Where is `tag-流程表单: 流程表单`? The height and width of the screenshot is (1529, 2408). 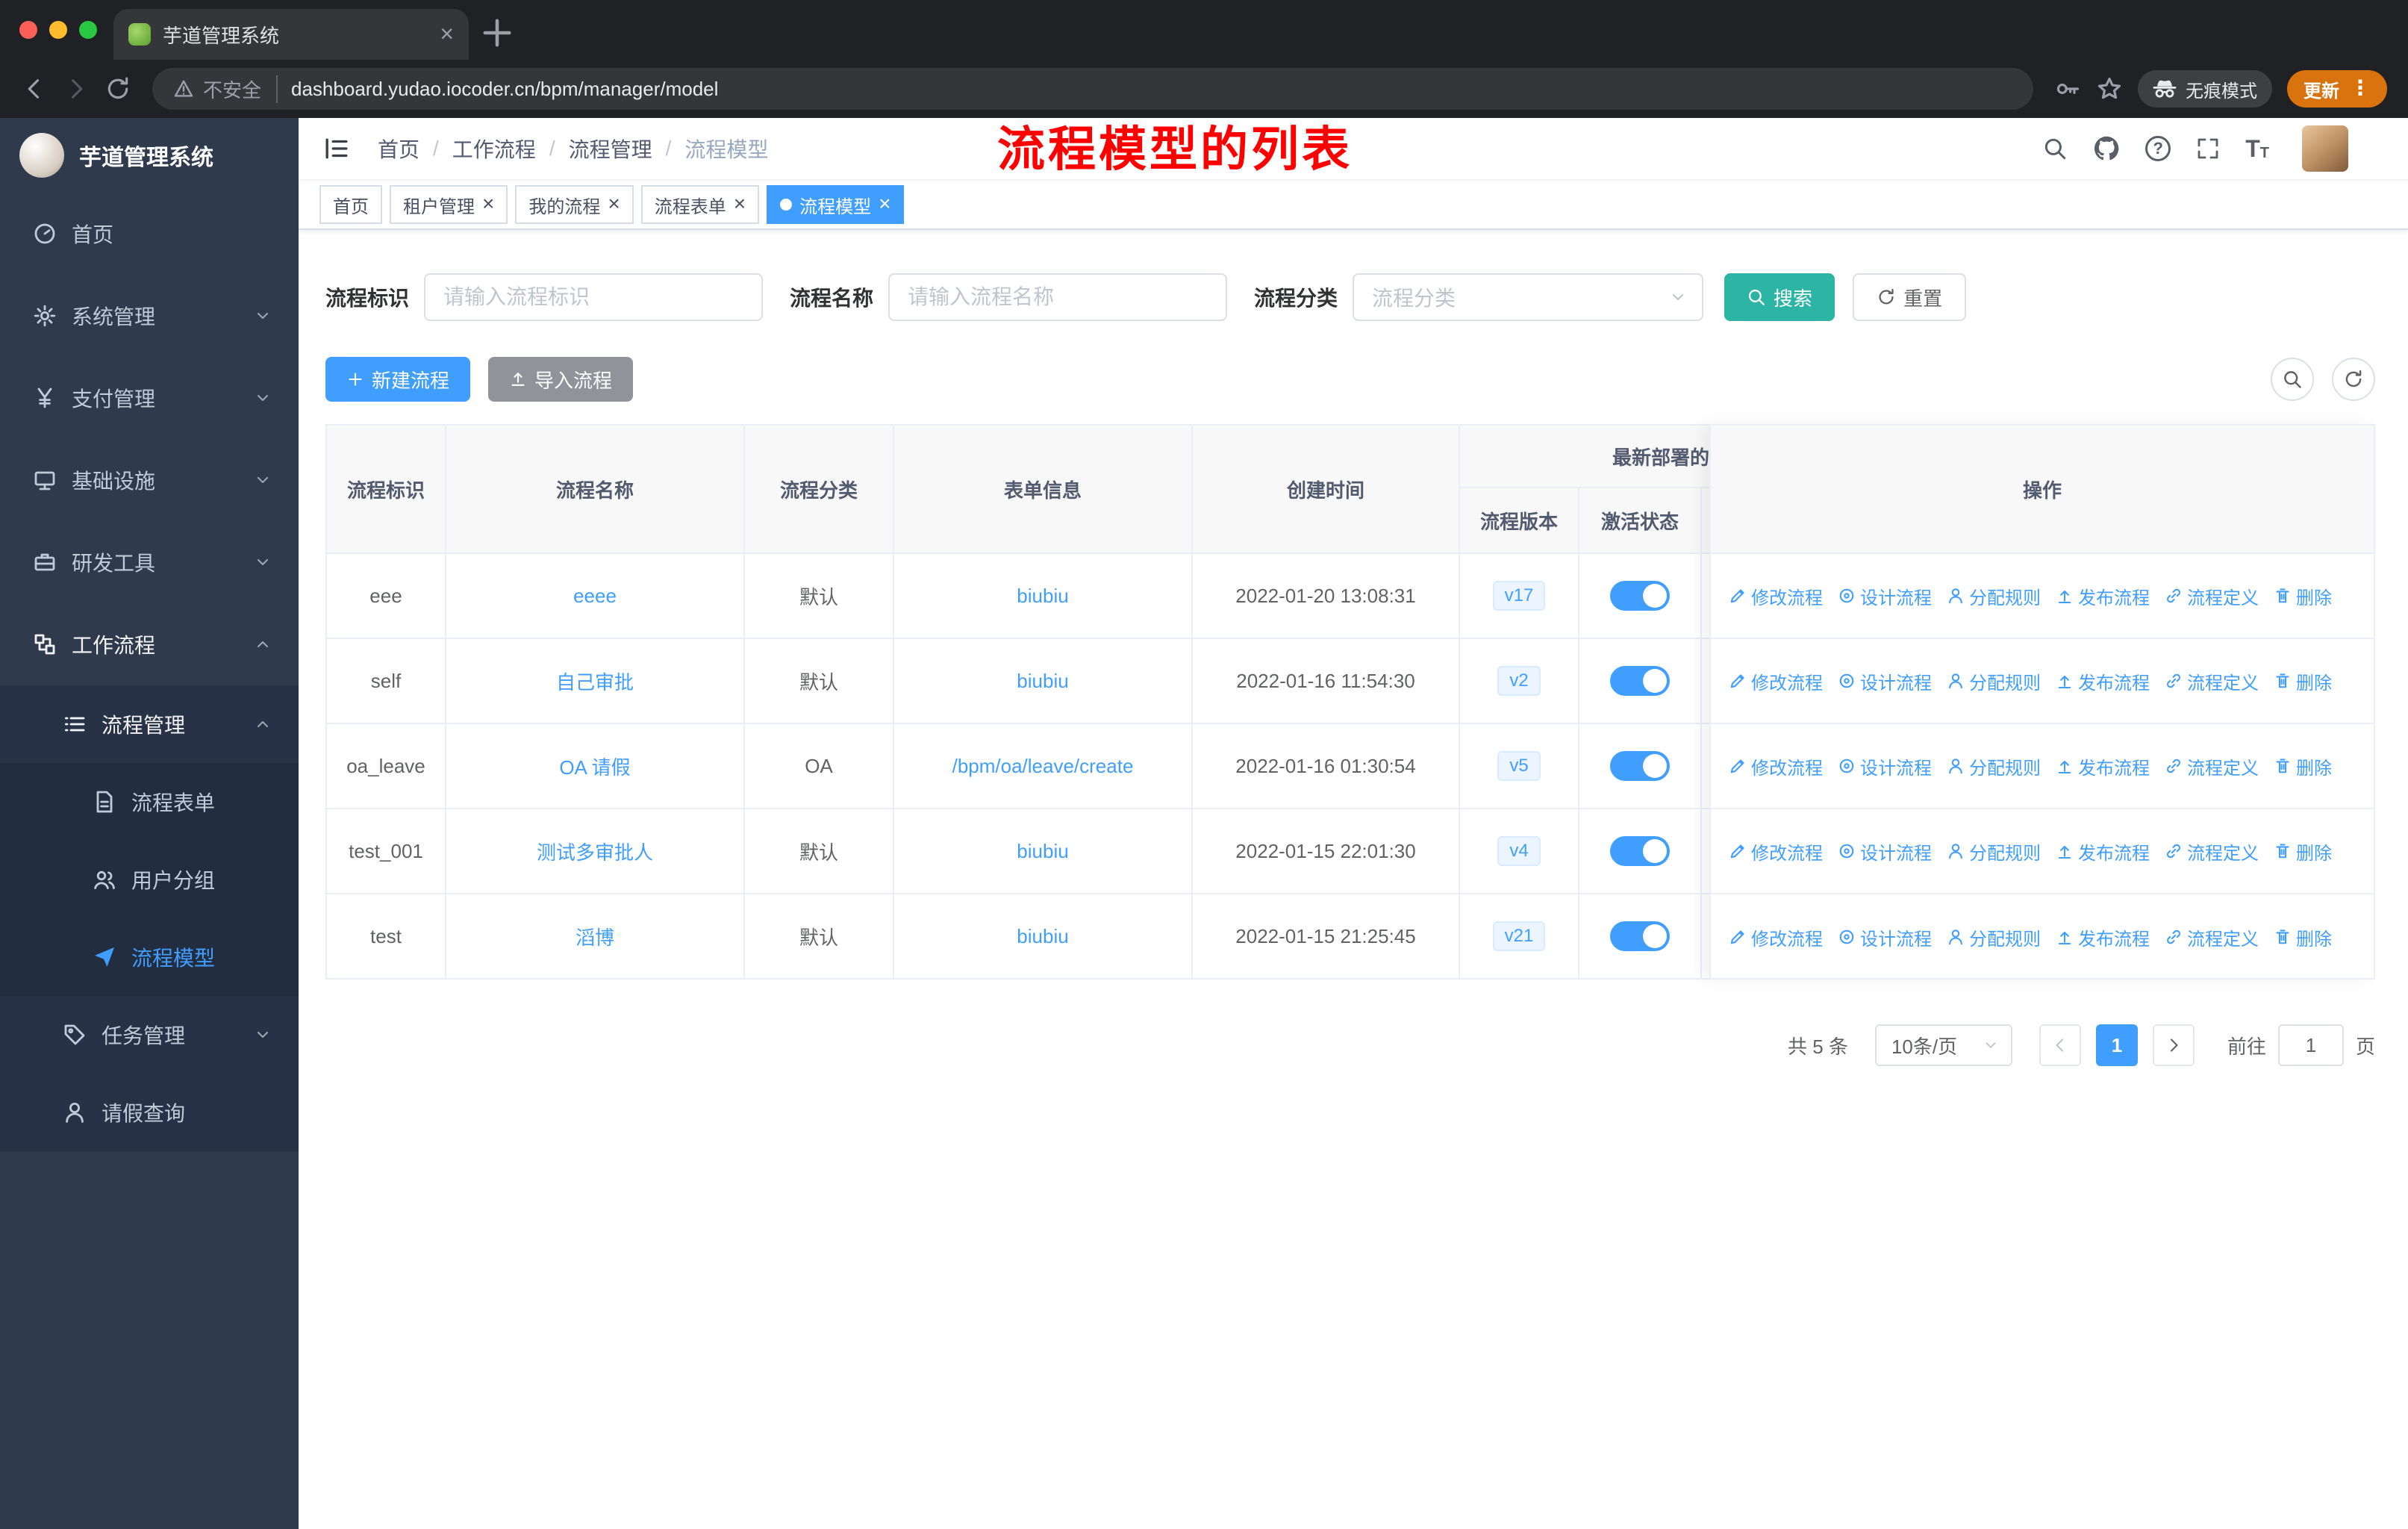 tag-流程表单: 流程表单 is located at coordinates (700, 205).